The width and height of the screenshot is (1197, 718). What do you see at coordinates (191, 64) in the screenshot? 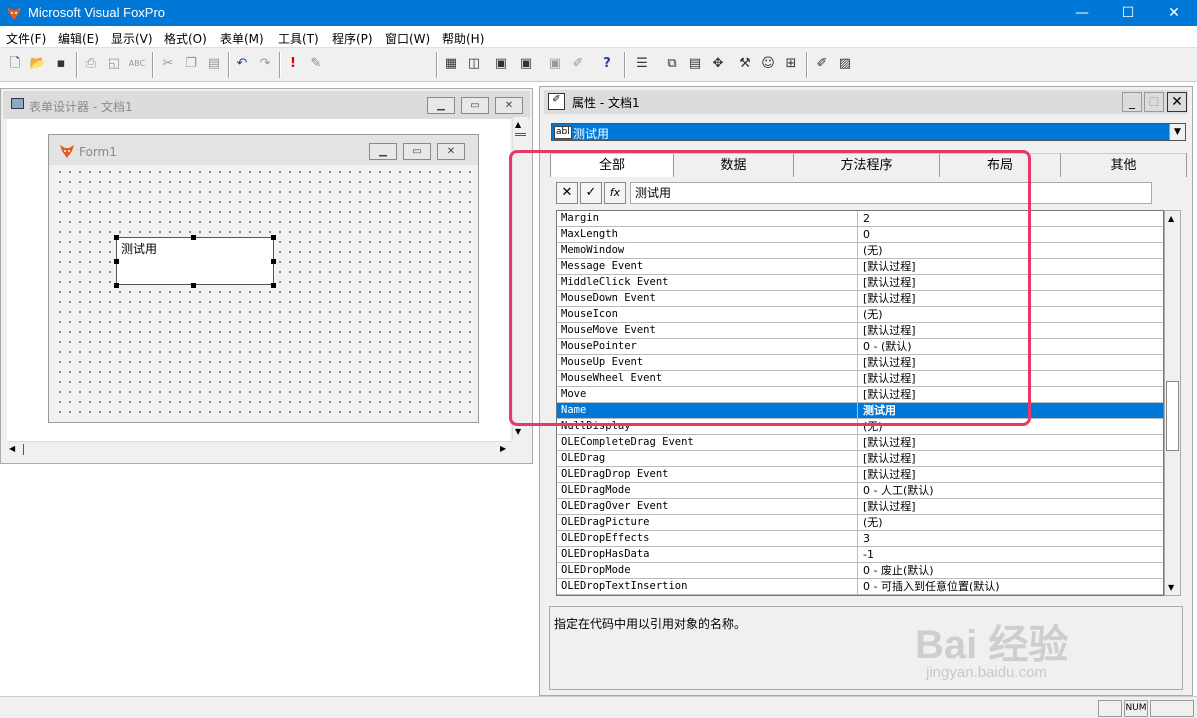
I see `copy-icon: ❐` at bounding box center [191, 64].